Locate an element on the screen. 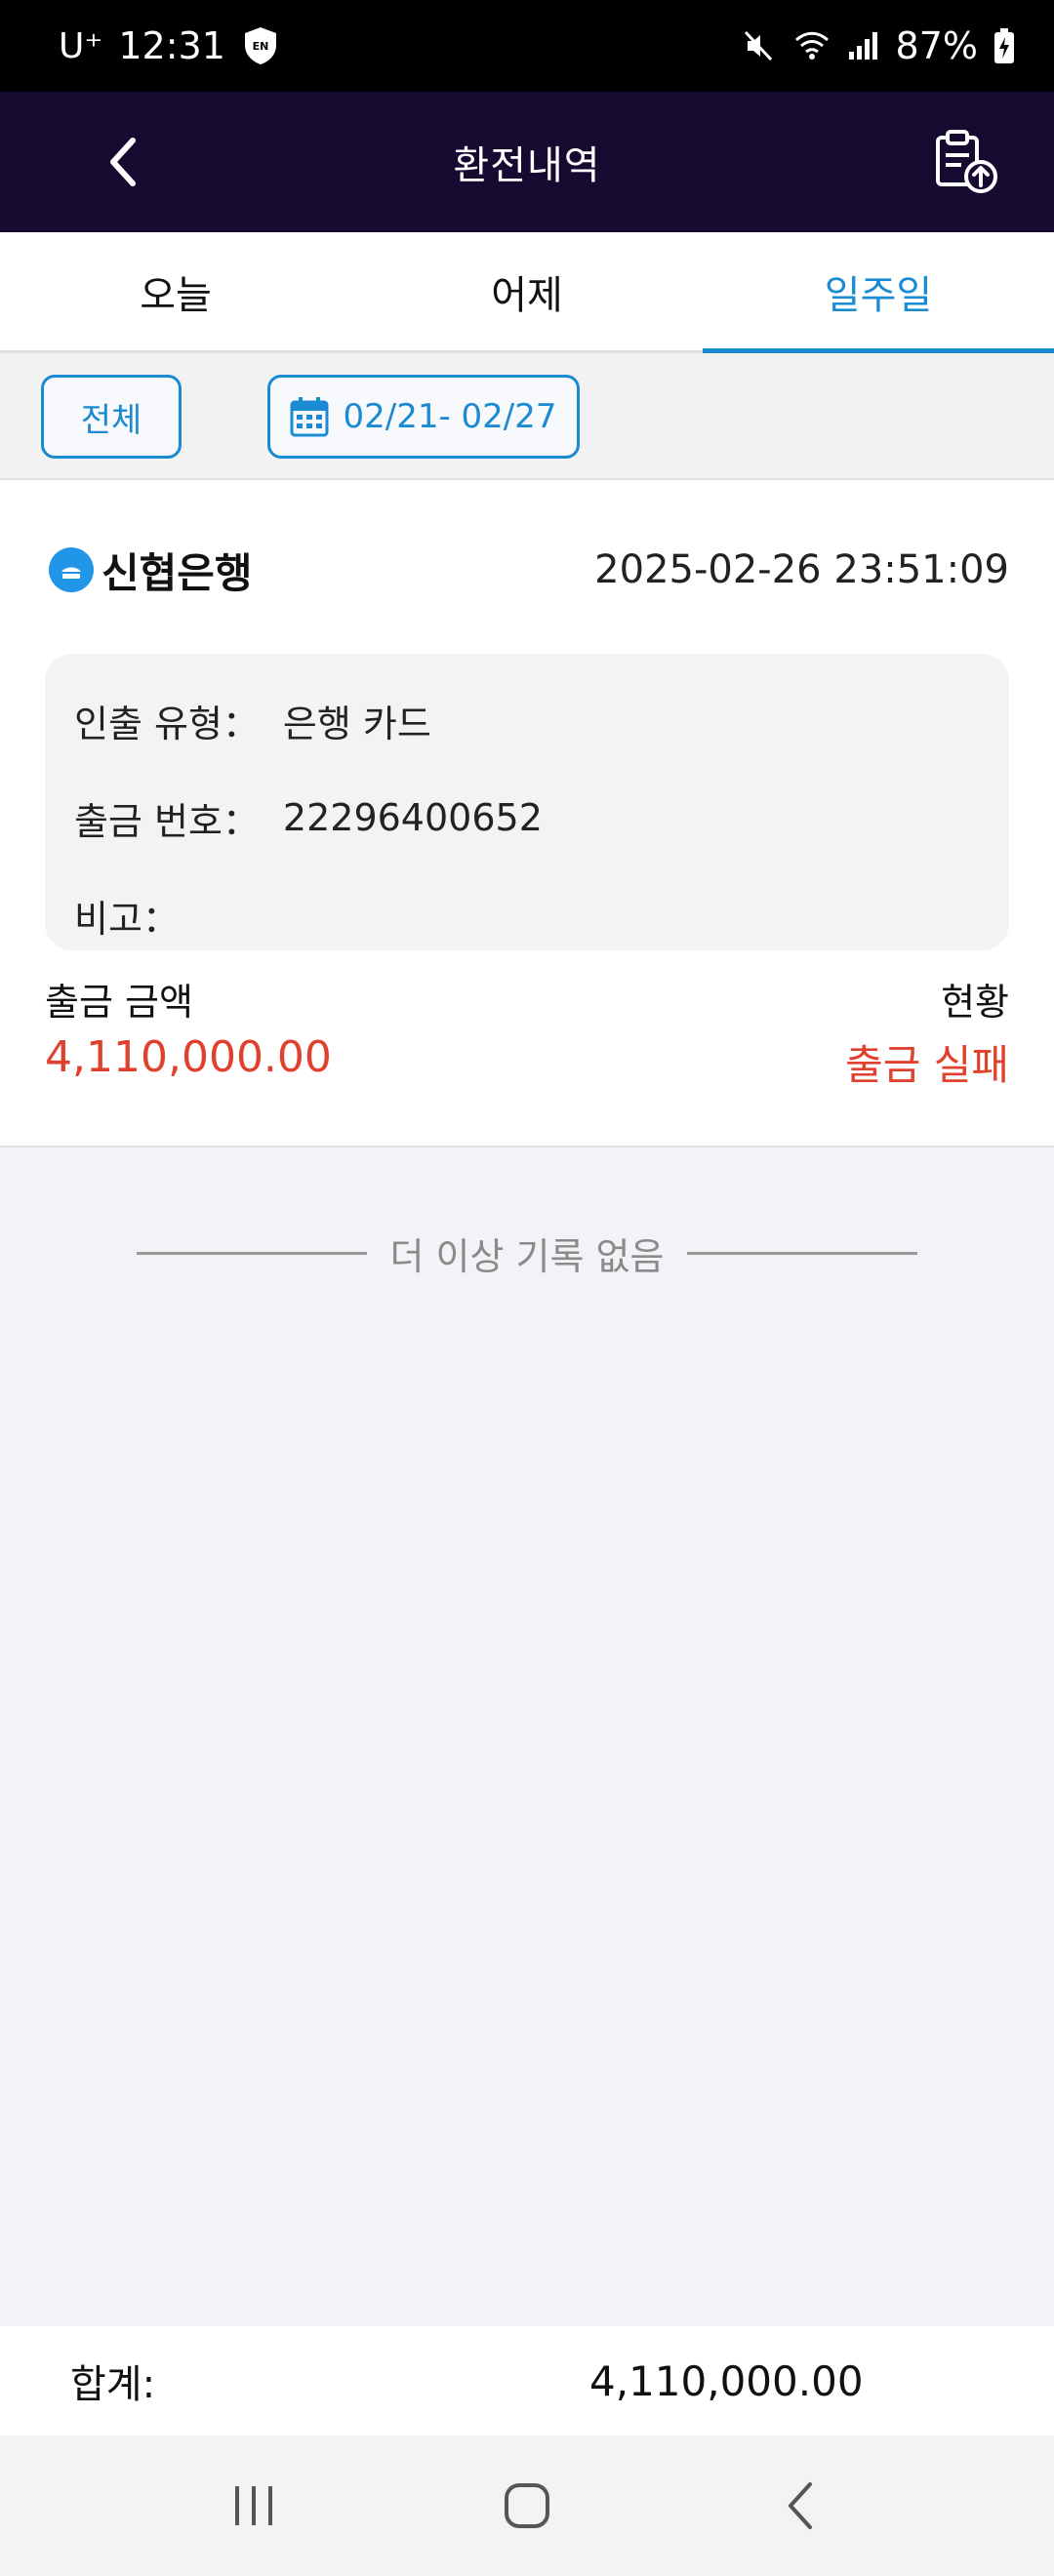  note-row: 비고： is located at coordinates (527, 915).